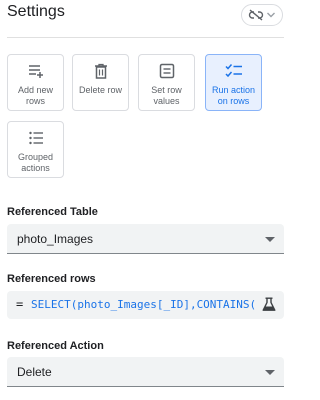 This screenshot has width=320, height=400. What do you see at coordinates (233, 71) in the screenshot?
I see `checklist-icon` at bounding box center [233, 71].